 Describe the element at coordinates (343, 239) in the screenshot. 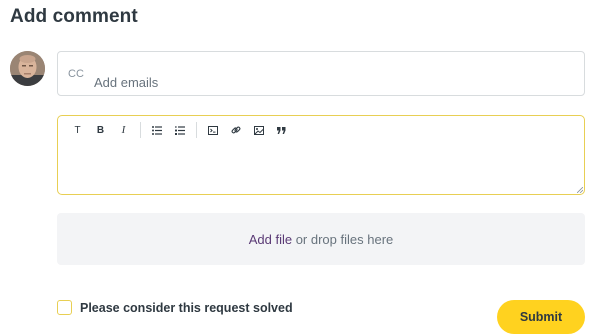

I see `dropzone-hint: or drop files here` at that location.